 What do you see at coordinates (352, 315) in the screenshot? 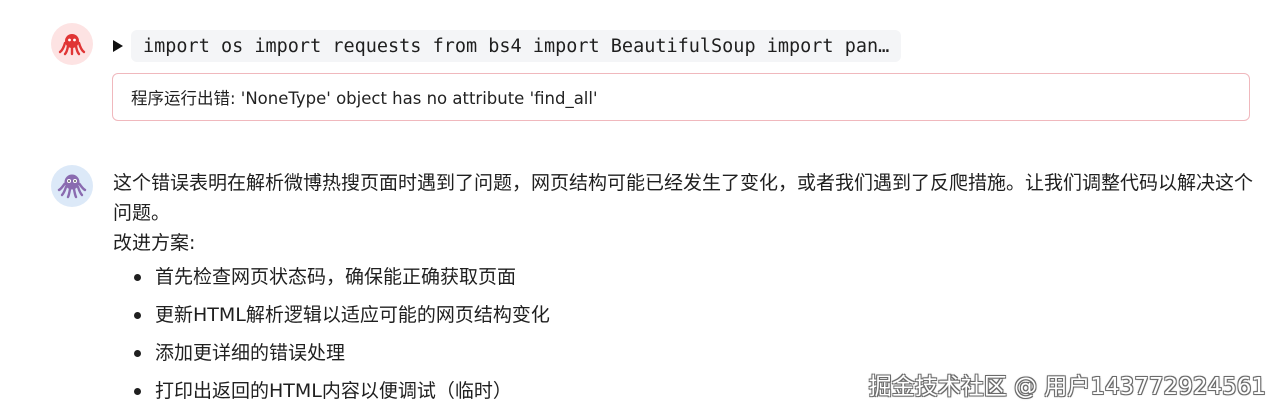
I see `list-item-text: 更新HTML解析逻辑以适应可能的网页结构变化` at bounding box center [352, 315].